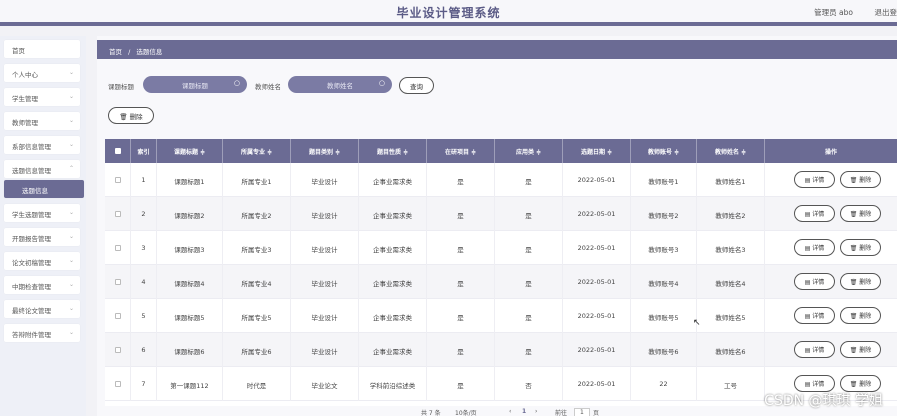  I want to click on sidebar-item-final-thesis: 最终论文管理 ⌄, so click(42, 309).